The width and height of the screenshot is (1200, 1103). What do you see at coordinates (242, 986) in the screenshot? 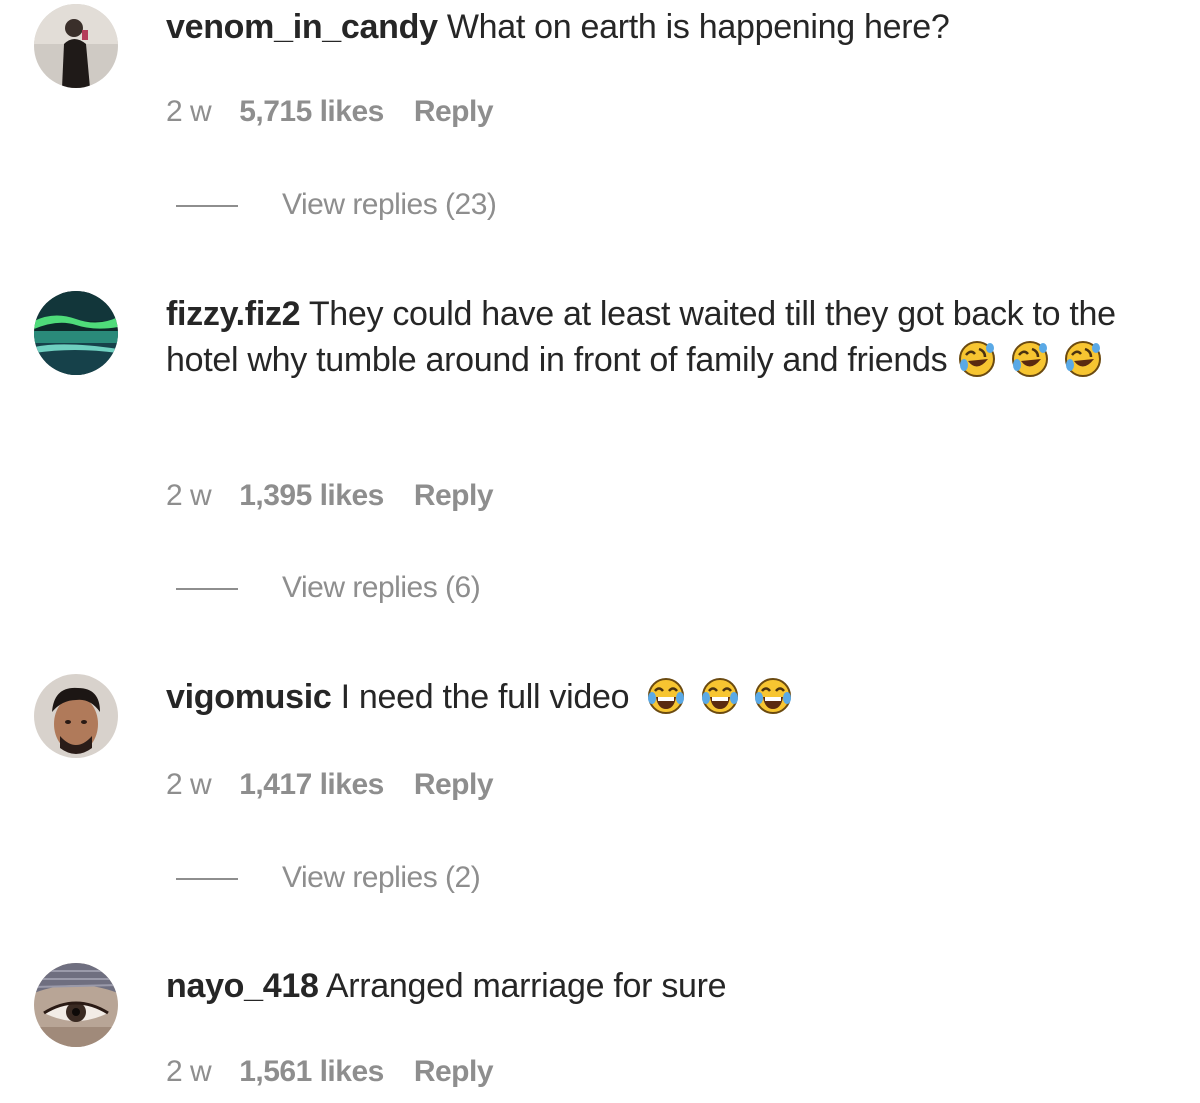
I see `comment-username: nayo_418` at bounding box center [242, 986].